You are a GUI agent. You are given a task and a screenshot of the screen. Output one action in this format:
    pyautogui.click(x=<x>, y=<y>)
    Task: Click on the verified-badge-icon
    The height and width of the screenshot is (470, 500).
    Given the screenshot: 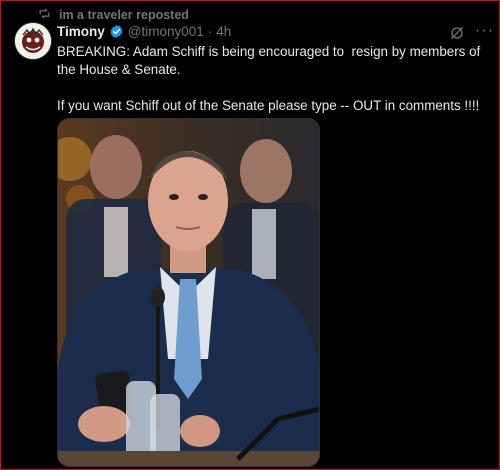 What is the action you would take?
    pyautogui.click(x=116, y=31)
    